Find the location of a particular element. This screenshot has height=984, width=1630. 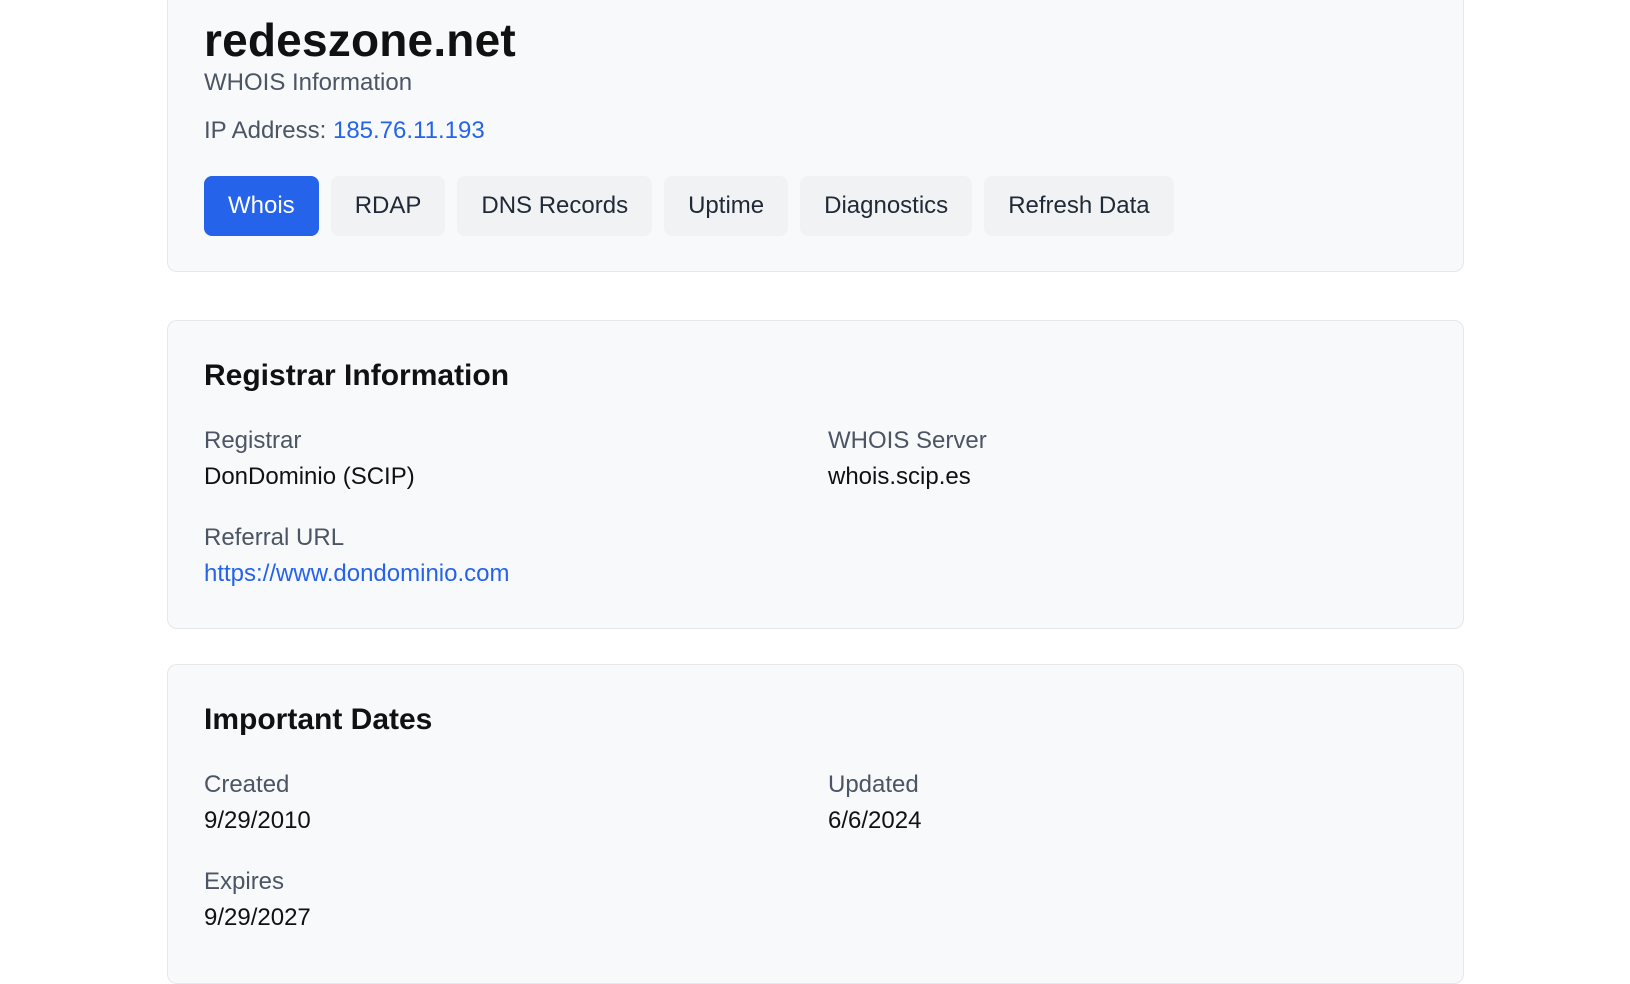

created-value: 9/29/2010 is located at coordinates (257, 820).